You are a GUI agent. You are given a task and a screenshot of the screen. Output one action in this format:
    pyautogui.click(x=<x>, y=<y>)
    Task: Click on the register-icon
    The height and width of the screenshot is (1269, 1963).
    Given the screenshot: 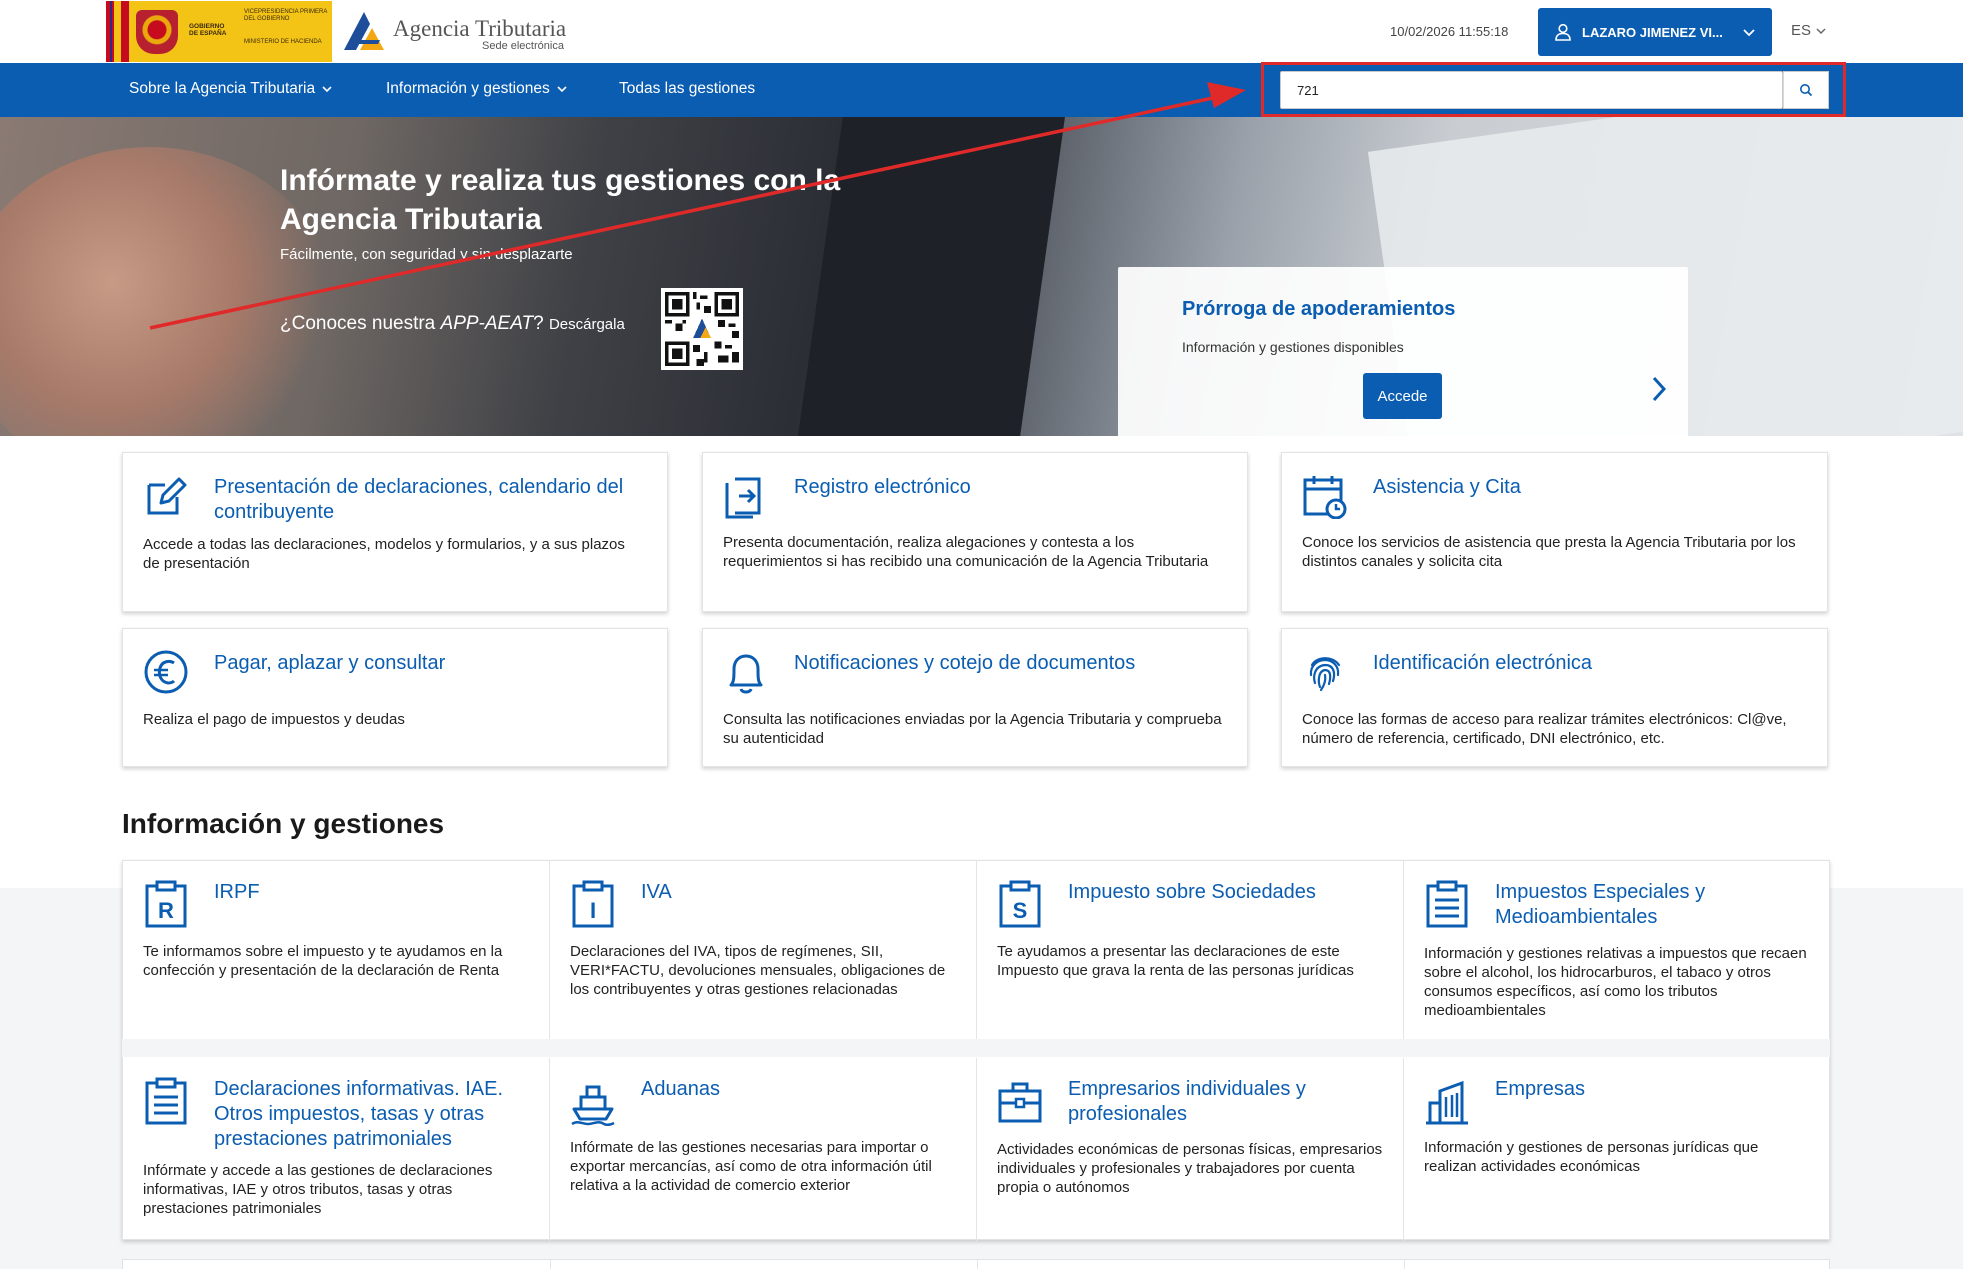 What is the action you would take?
    pyautogui.click(x=743, y=498)
    